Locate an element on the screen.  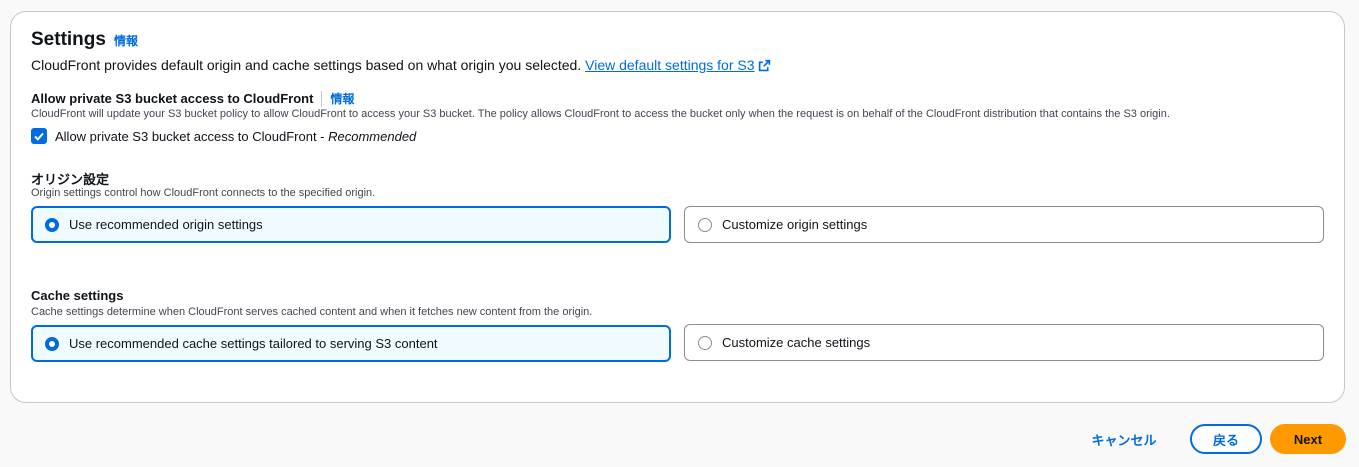
cancel-button: キャンセル is located at coordinates (1124, 439).